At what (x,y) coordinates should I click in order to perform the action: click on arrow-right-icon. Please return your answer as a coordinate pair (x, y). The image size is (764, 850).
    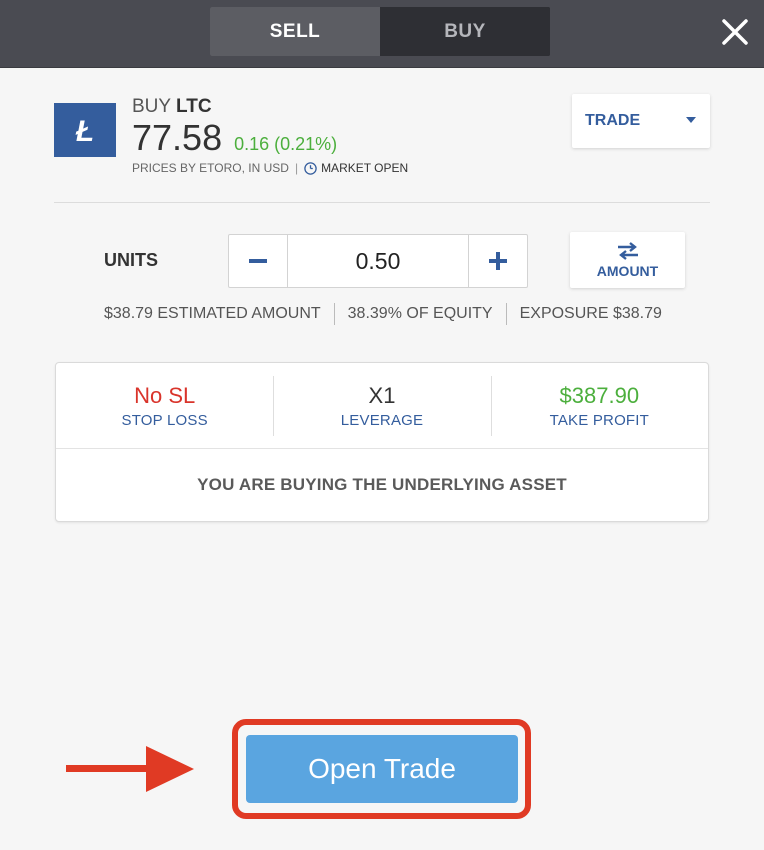
    Looking at the image, I should click on (130, 769).